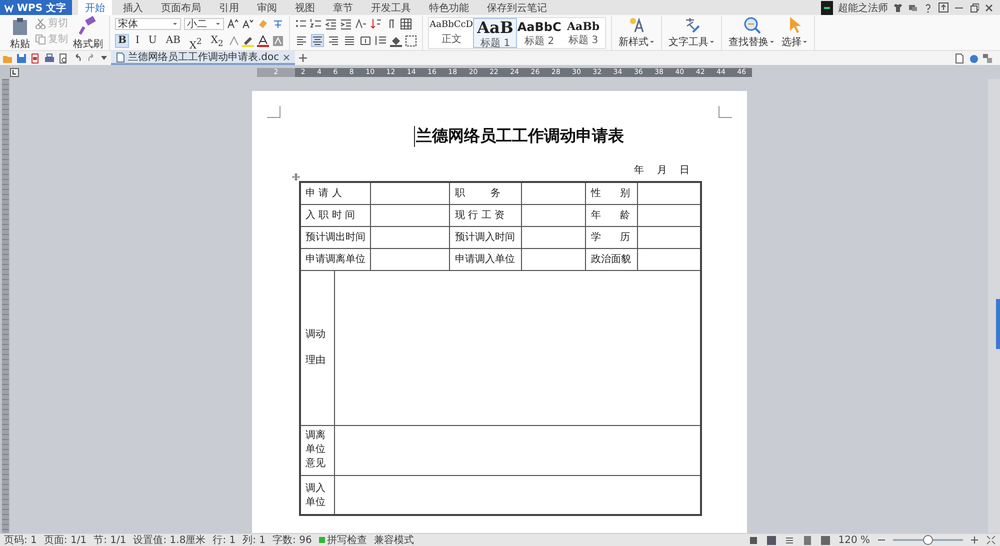 This screenshot has height=546, width=1000. I want to click on shirt-icon, so click(898, 7).